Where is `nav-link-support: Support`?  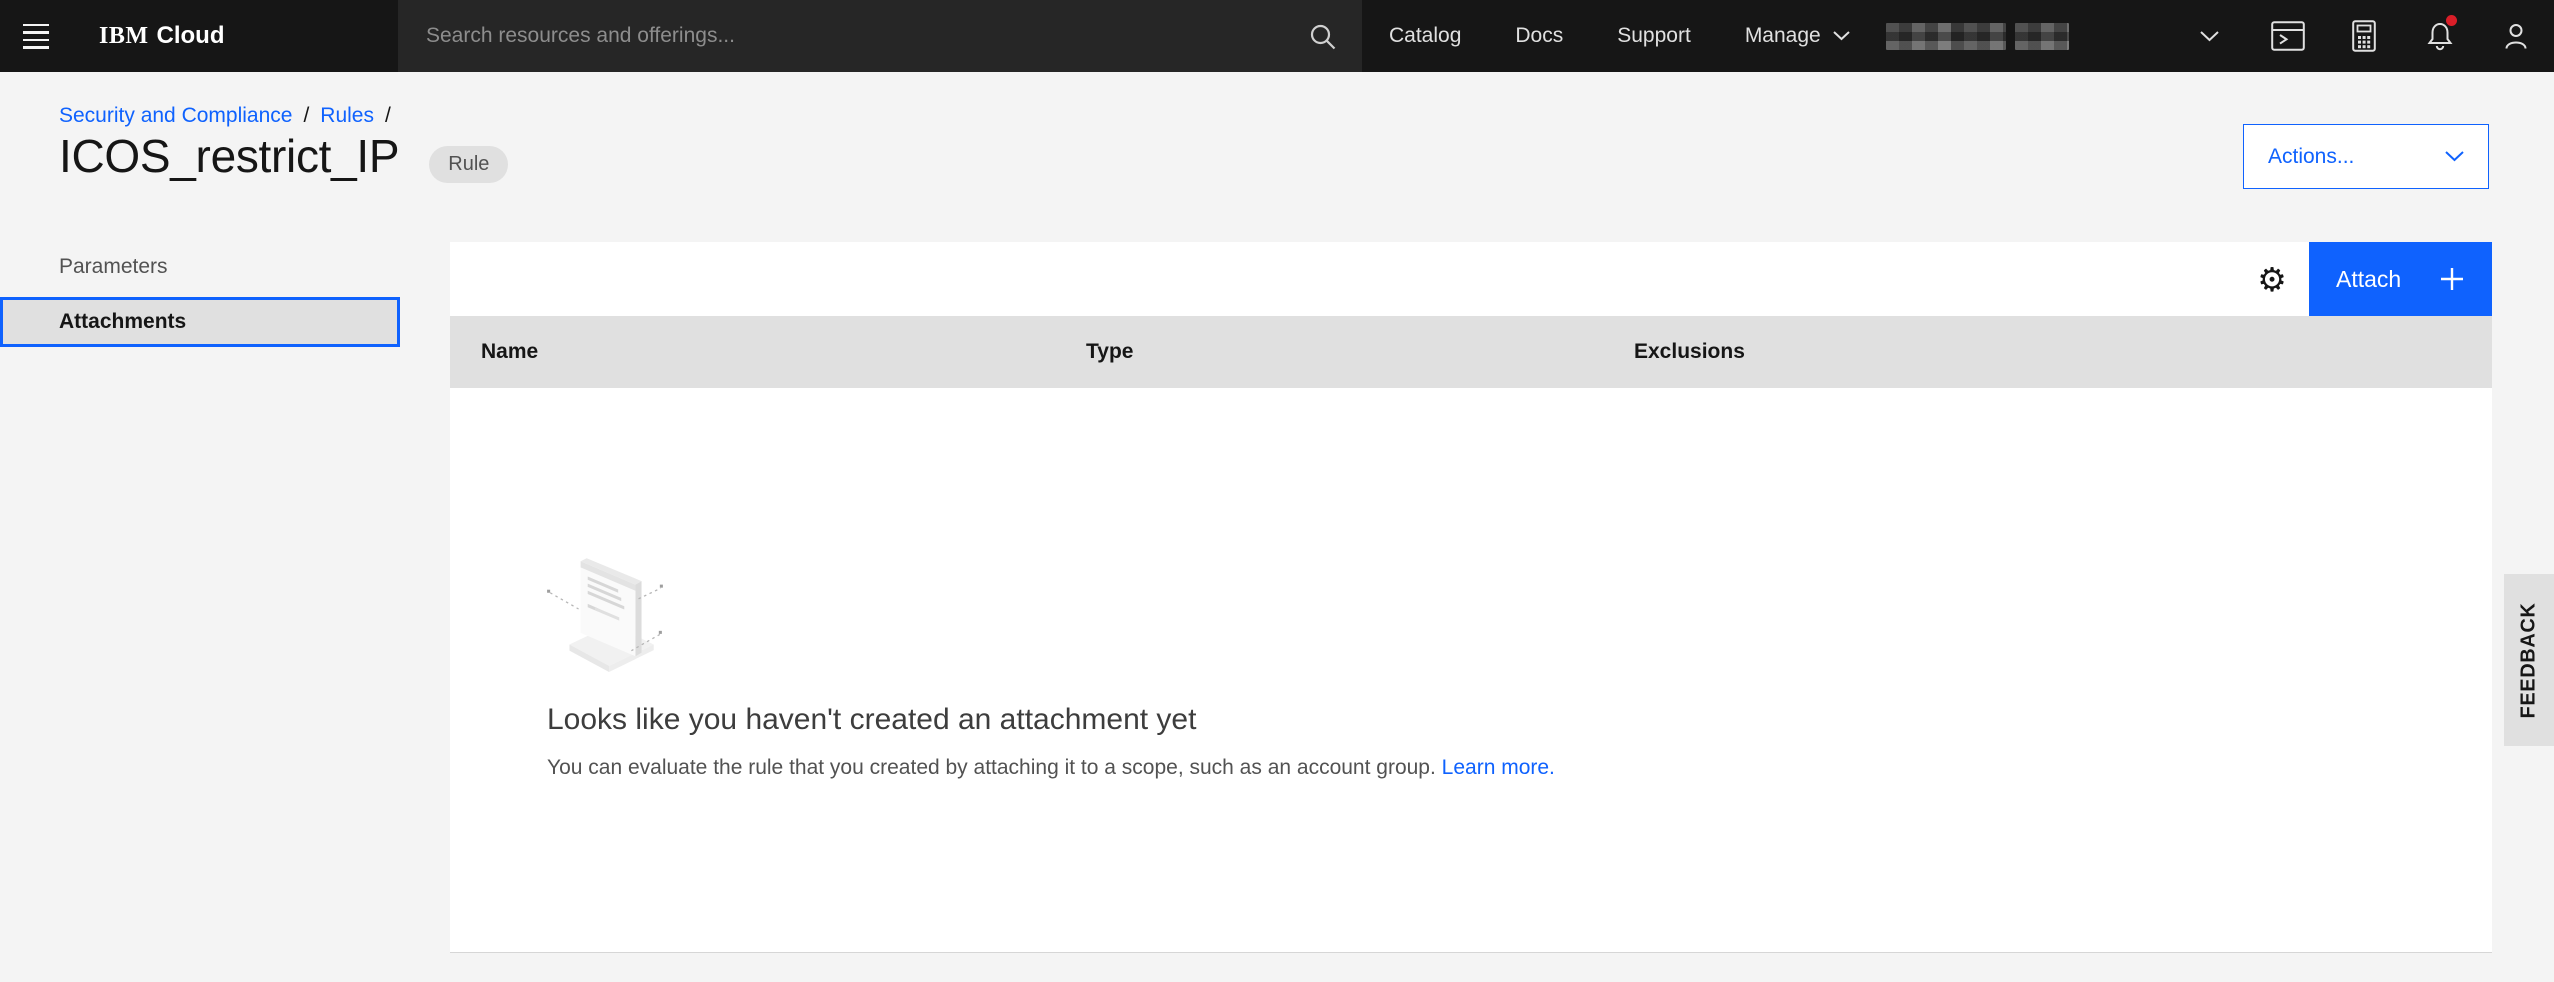 nav-link-support: Support is located at coordinates (1654, 36).